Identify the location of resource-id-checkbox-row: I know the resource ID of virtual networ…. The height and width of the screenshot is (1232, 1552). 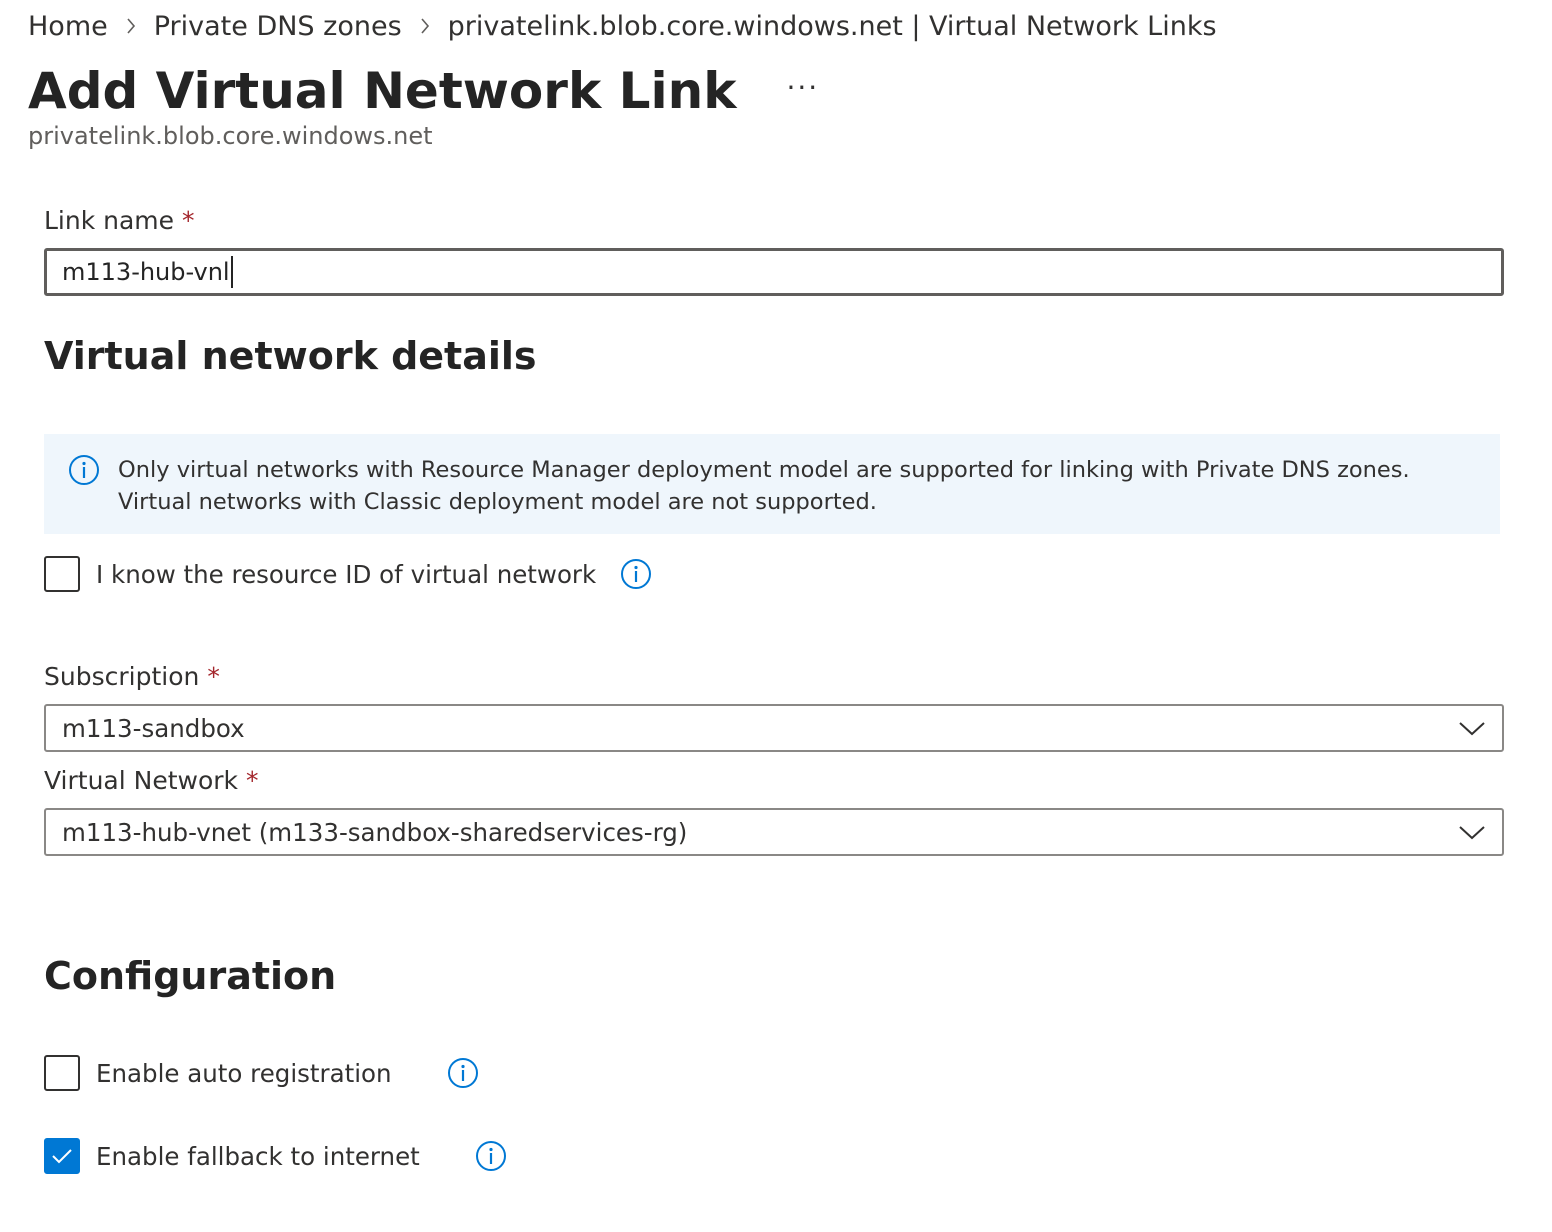
(348, 574).